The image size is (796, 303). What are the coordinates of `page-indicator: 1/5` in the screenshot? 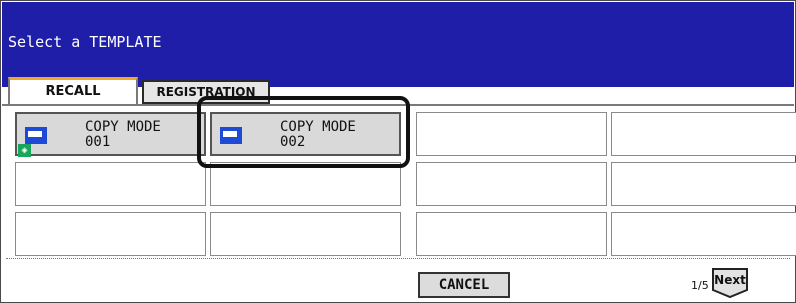 It's located at (700, 285).